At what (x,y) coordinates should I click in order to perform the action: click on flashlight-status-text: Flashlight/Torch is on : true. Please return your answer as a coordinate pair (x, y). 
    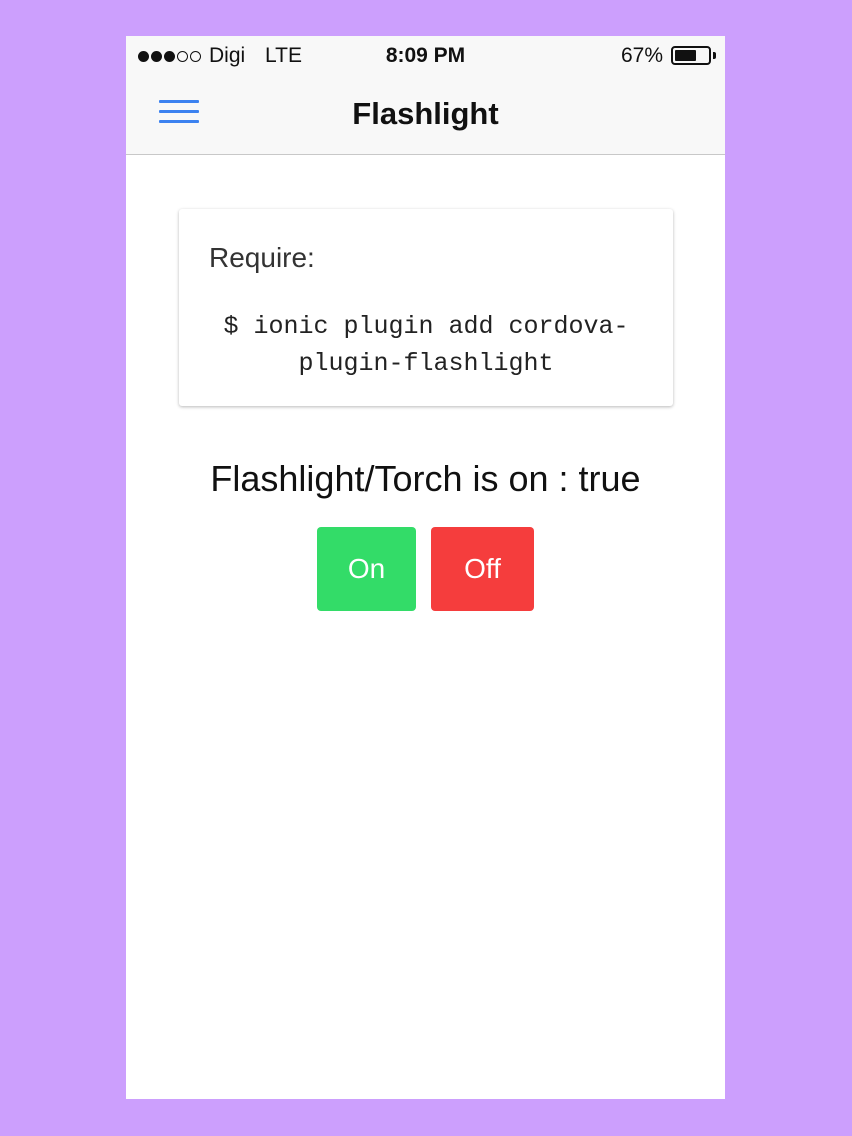
    Looking at the image, I should click on (425, 478).